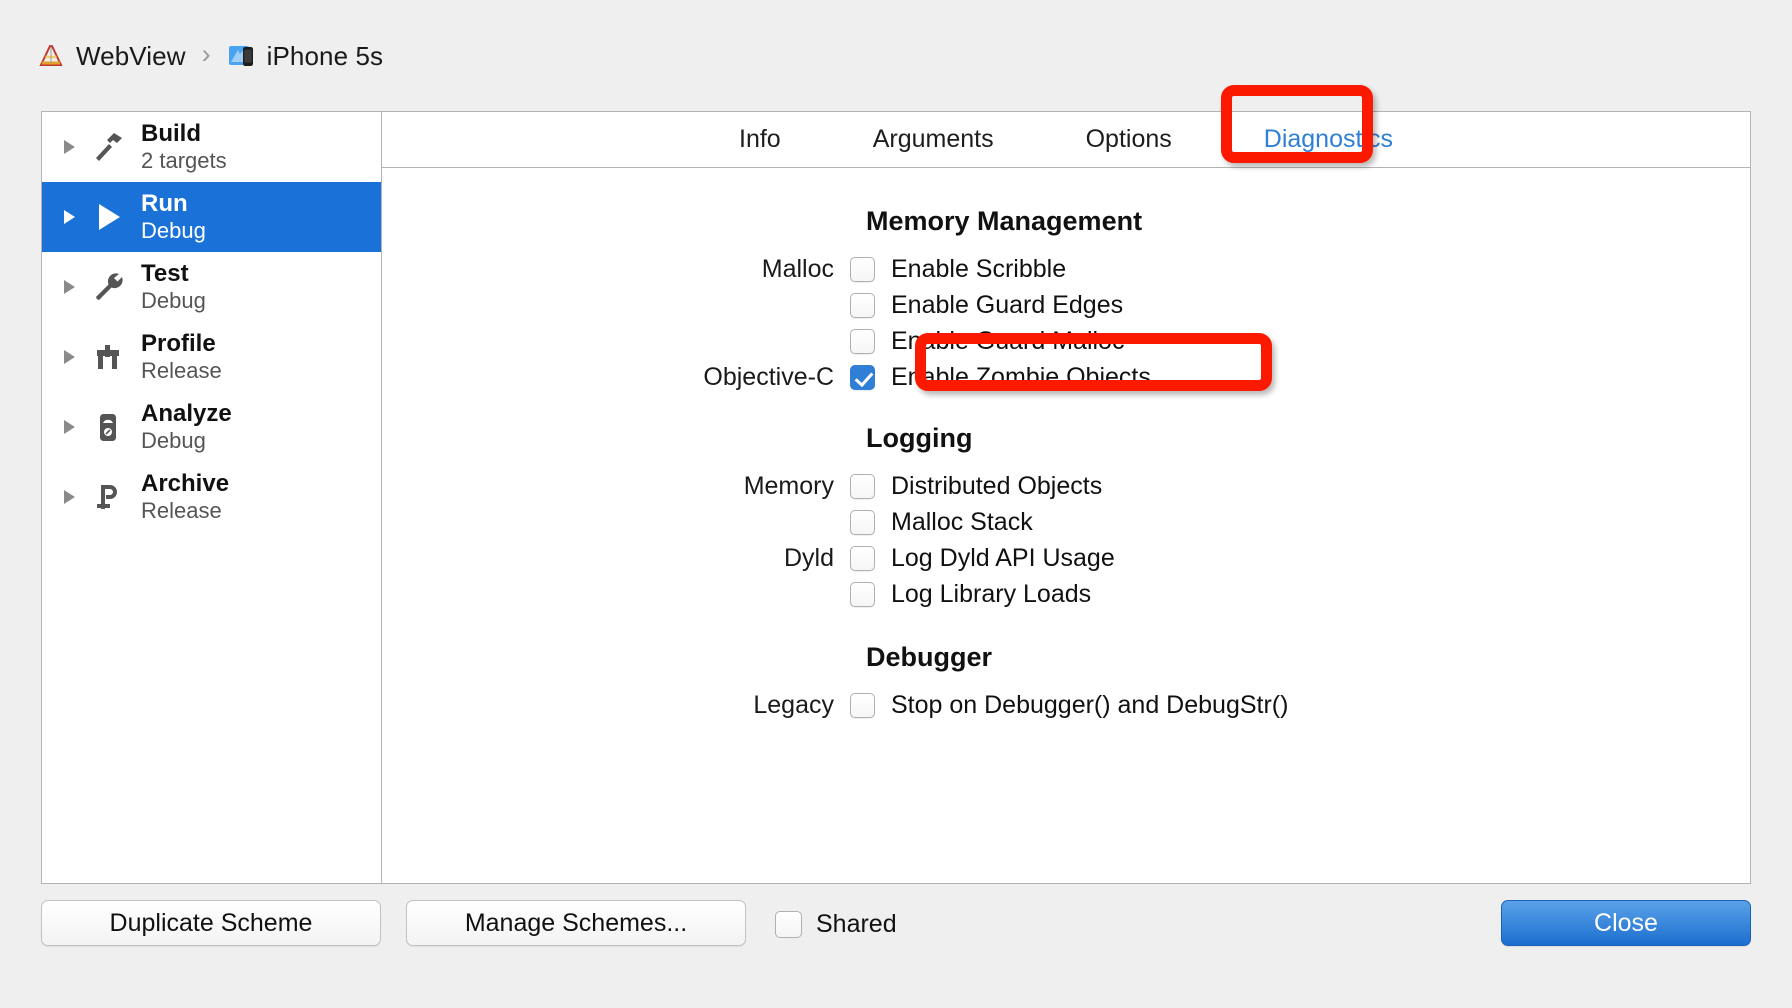 Image resolution: width=1792 pixels, height=1008 pixels. What do you see at coordinates (186, 413) in the screenshot?
I see `scheme-action-name: Analyze` at bounding box center [186, 413].